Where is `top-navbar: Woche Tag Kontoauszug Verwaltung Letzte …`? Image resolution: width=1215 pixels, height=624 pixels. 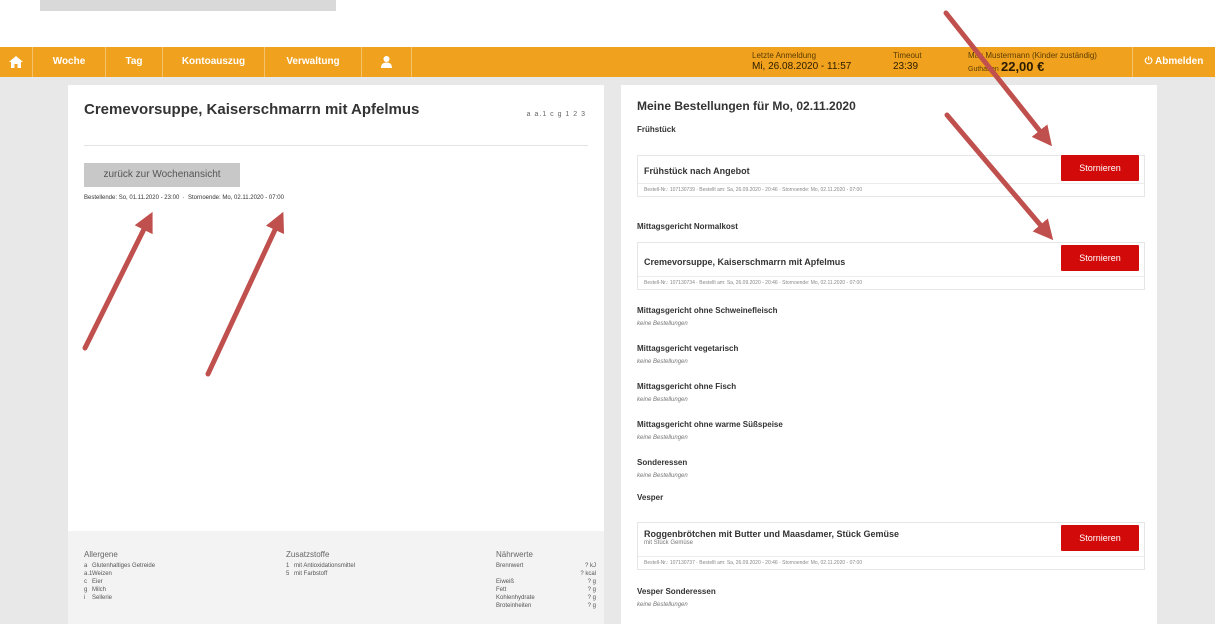
top-navbar: Woche Tag Kontoauszug Verwaltung Letzte … is located at coordinates (607, 62).